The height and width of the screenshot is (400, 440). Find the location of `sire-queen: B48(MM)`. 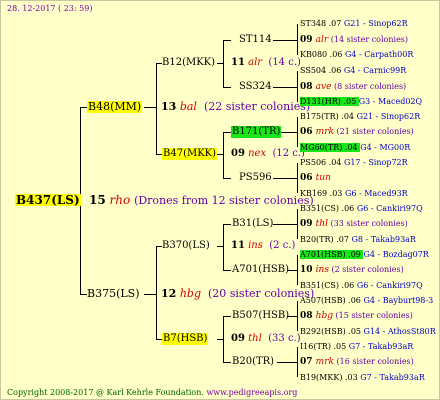

sire-queen: B48(MM) is located at coordinates (115, 107).